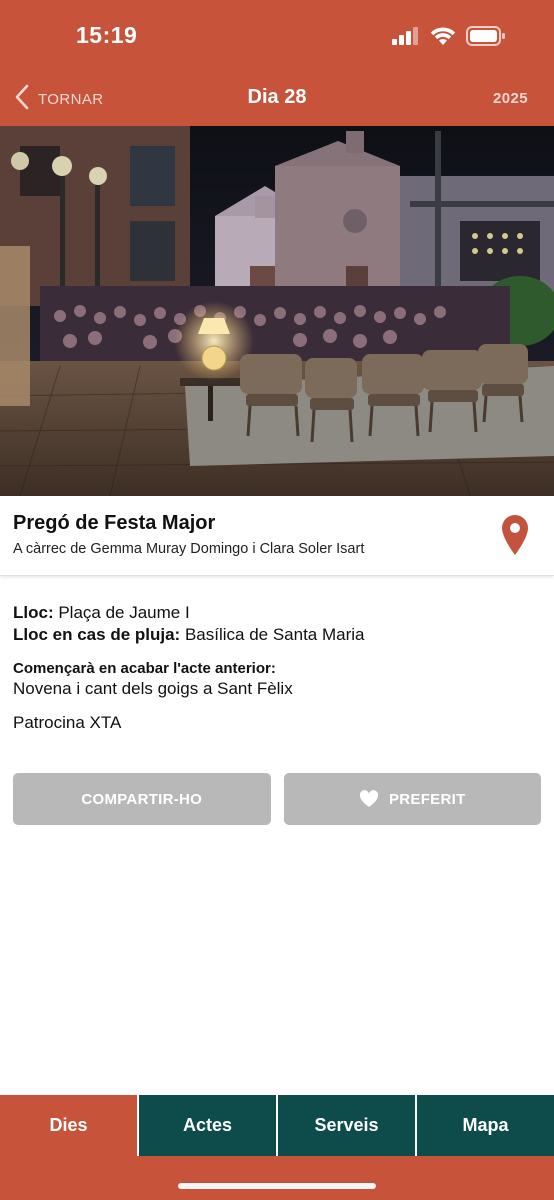 The width and height of the screenshot is (554, 1200). Describe the element at coordinates (153, 688) in the screenshot. I see `start-value: Novena i cant dels goigs a Sant Fèlix` at that location.